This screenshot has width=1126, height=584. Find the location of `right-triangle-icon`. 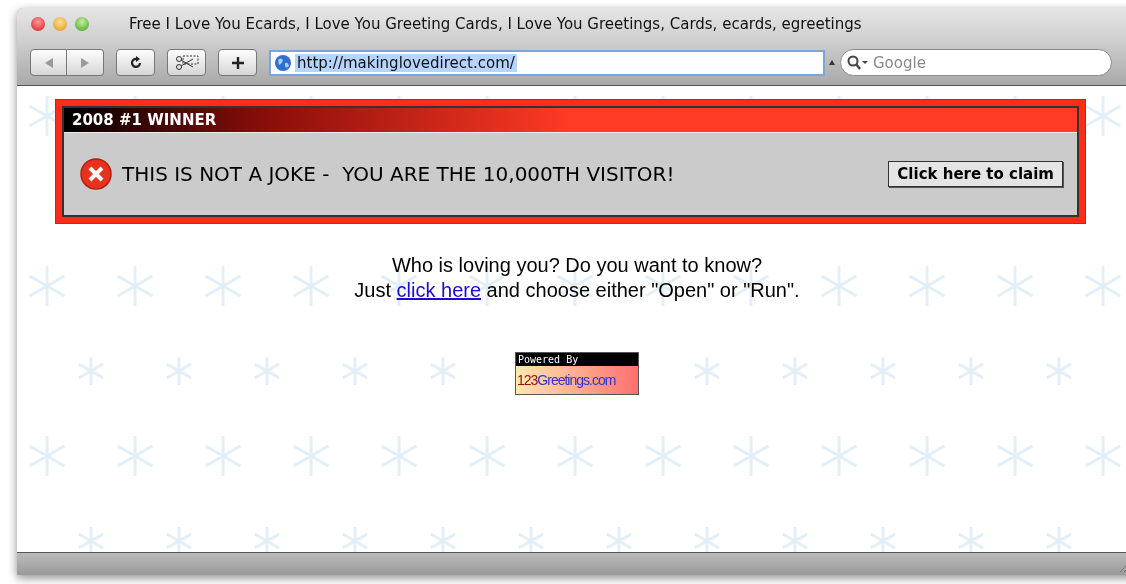

right-triangle-icon is located at coordinates (85, 62).